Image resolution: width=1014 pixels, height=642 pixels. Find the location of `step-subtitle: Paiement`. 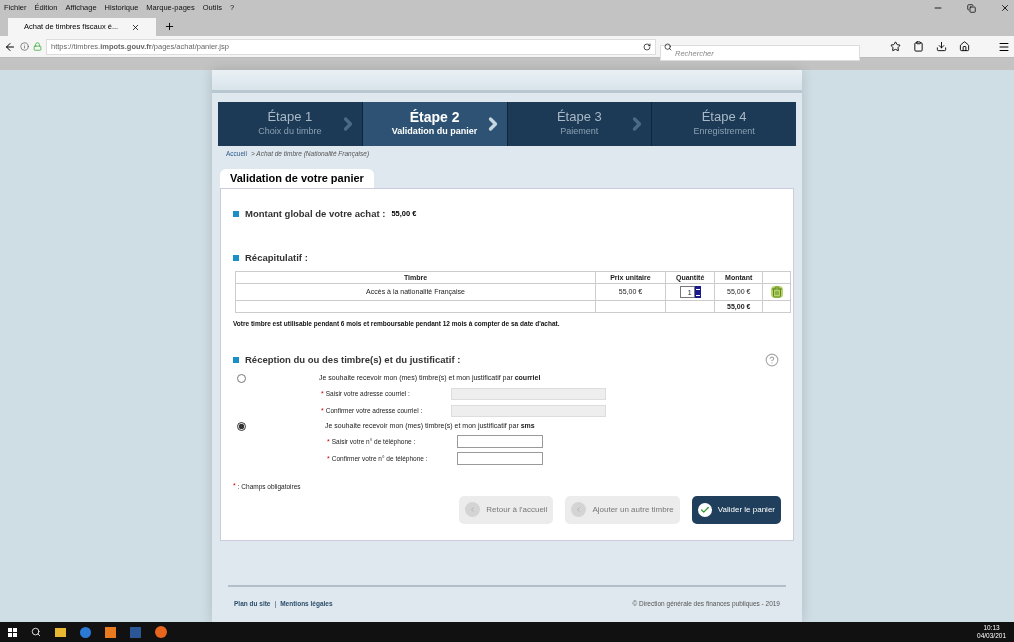

step-subtitle: Paiement is located at coordinates (579, 132).